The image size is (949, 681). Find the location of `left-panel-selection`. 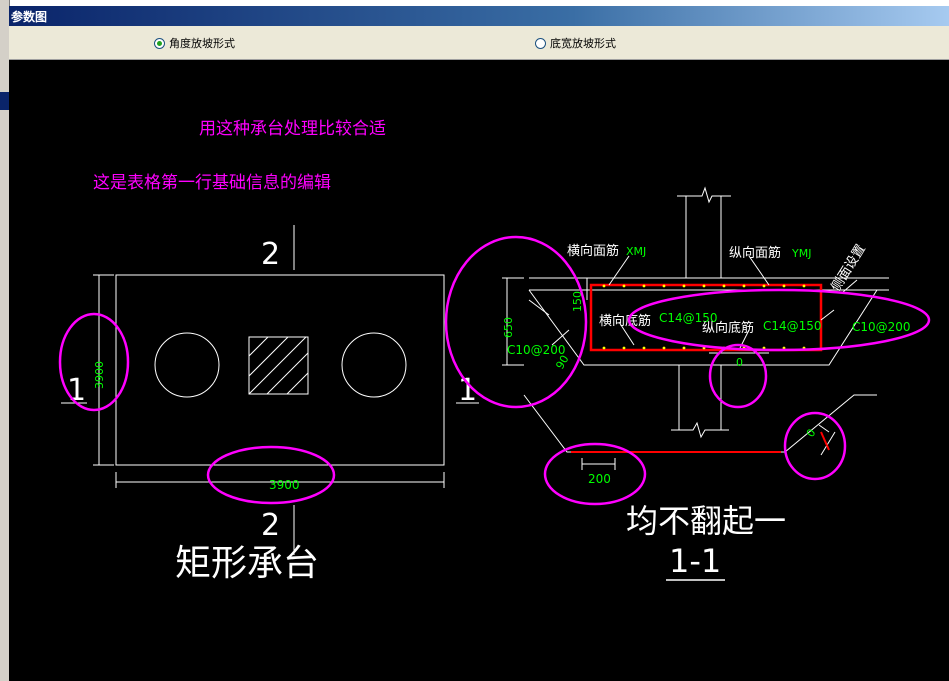

left-panel-selection is located at coordinates (4, 101).